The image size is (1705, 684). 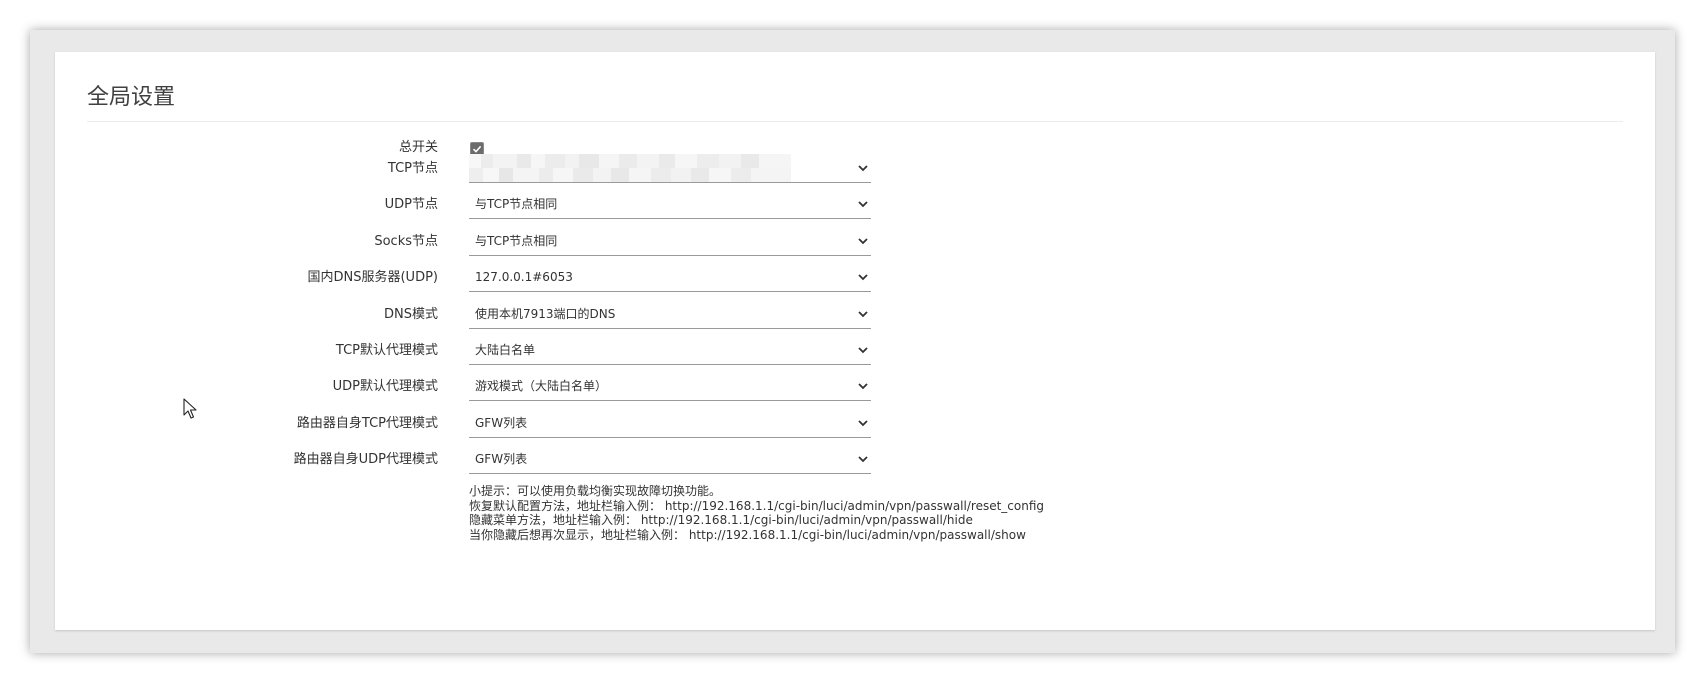 I want to click on socks-node-select: 与TCP节点相同, so click(x=670, y=241).